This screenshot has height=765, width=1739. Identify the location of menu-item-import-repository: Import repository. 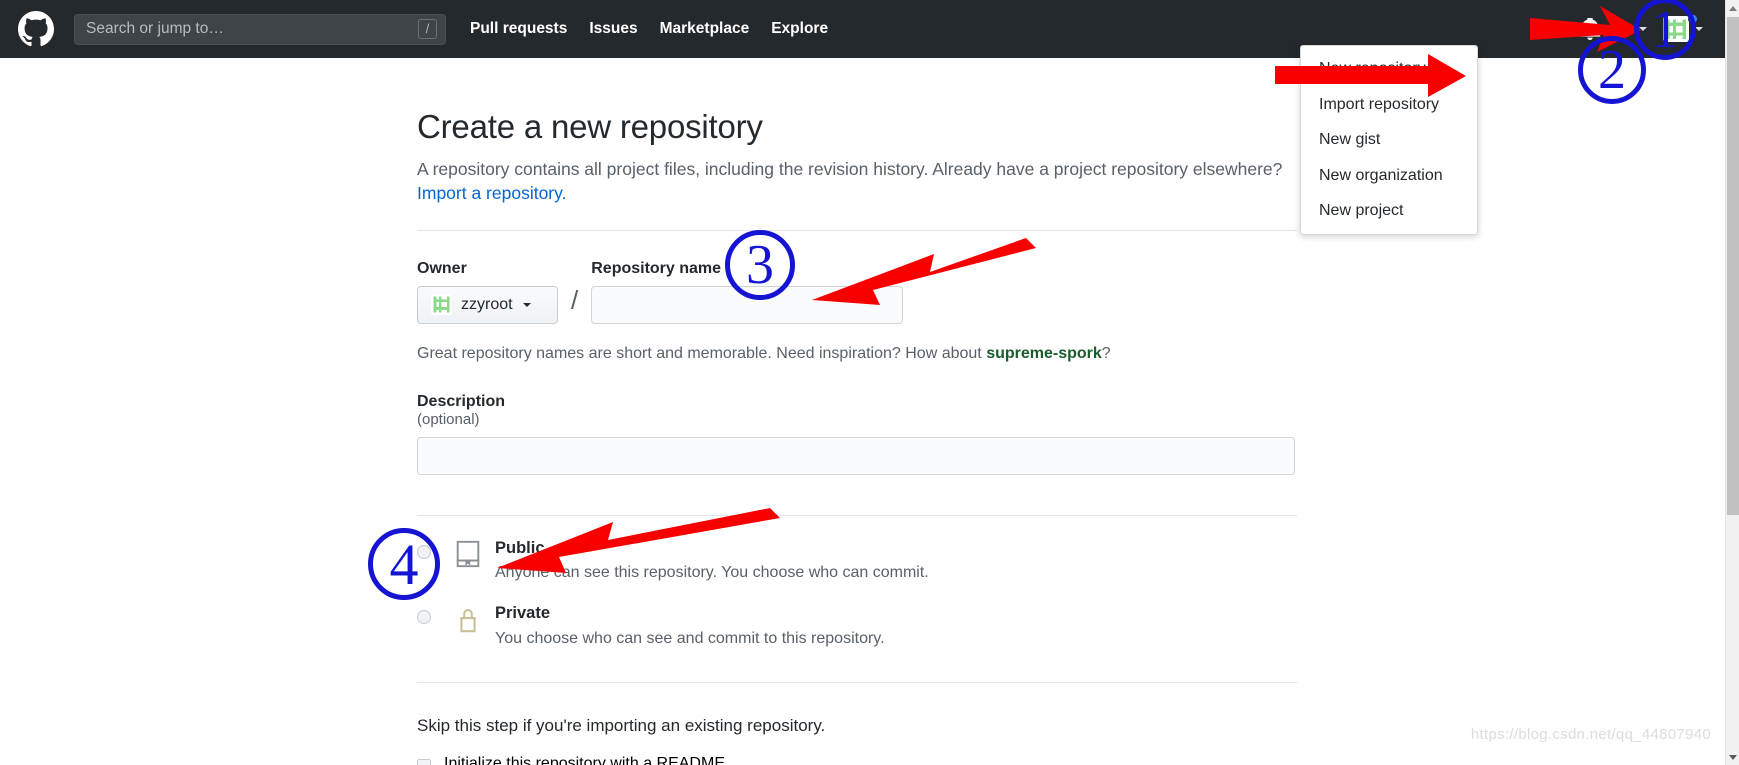
(1389, 105).